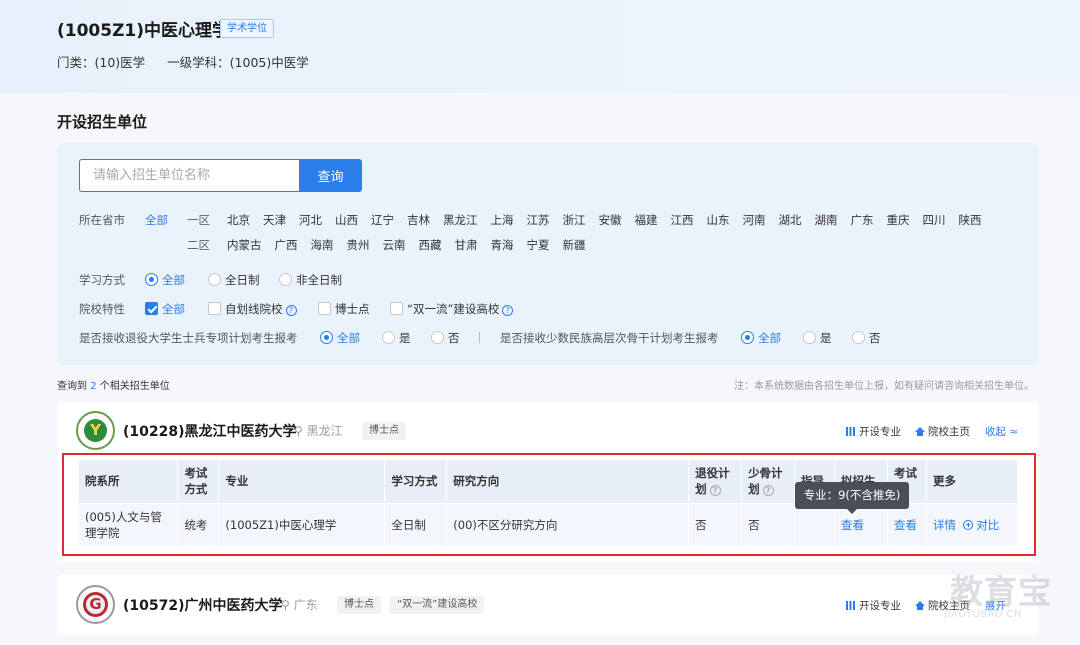 The width and height of the screenshot is (1080, 645). Describe the element at coordinates (322, 245) in the screenshot. I see `province-option: 海南` at that location.